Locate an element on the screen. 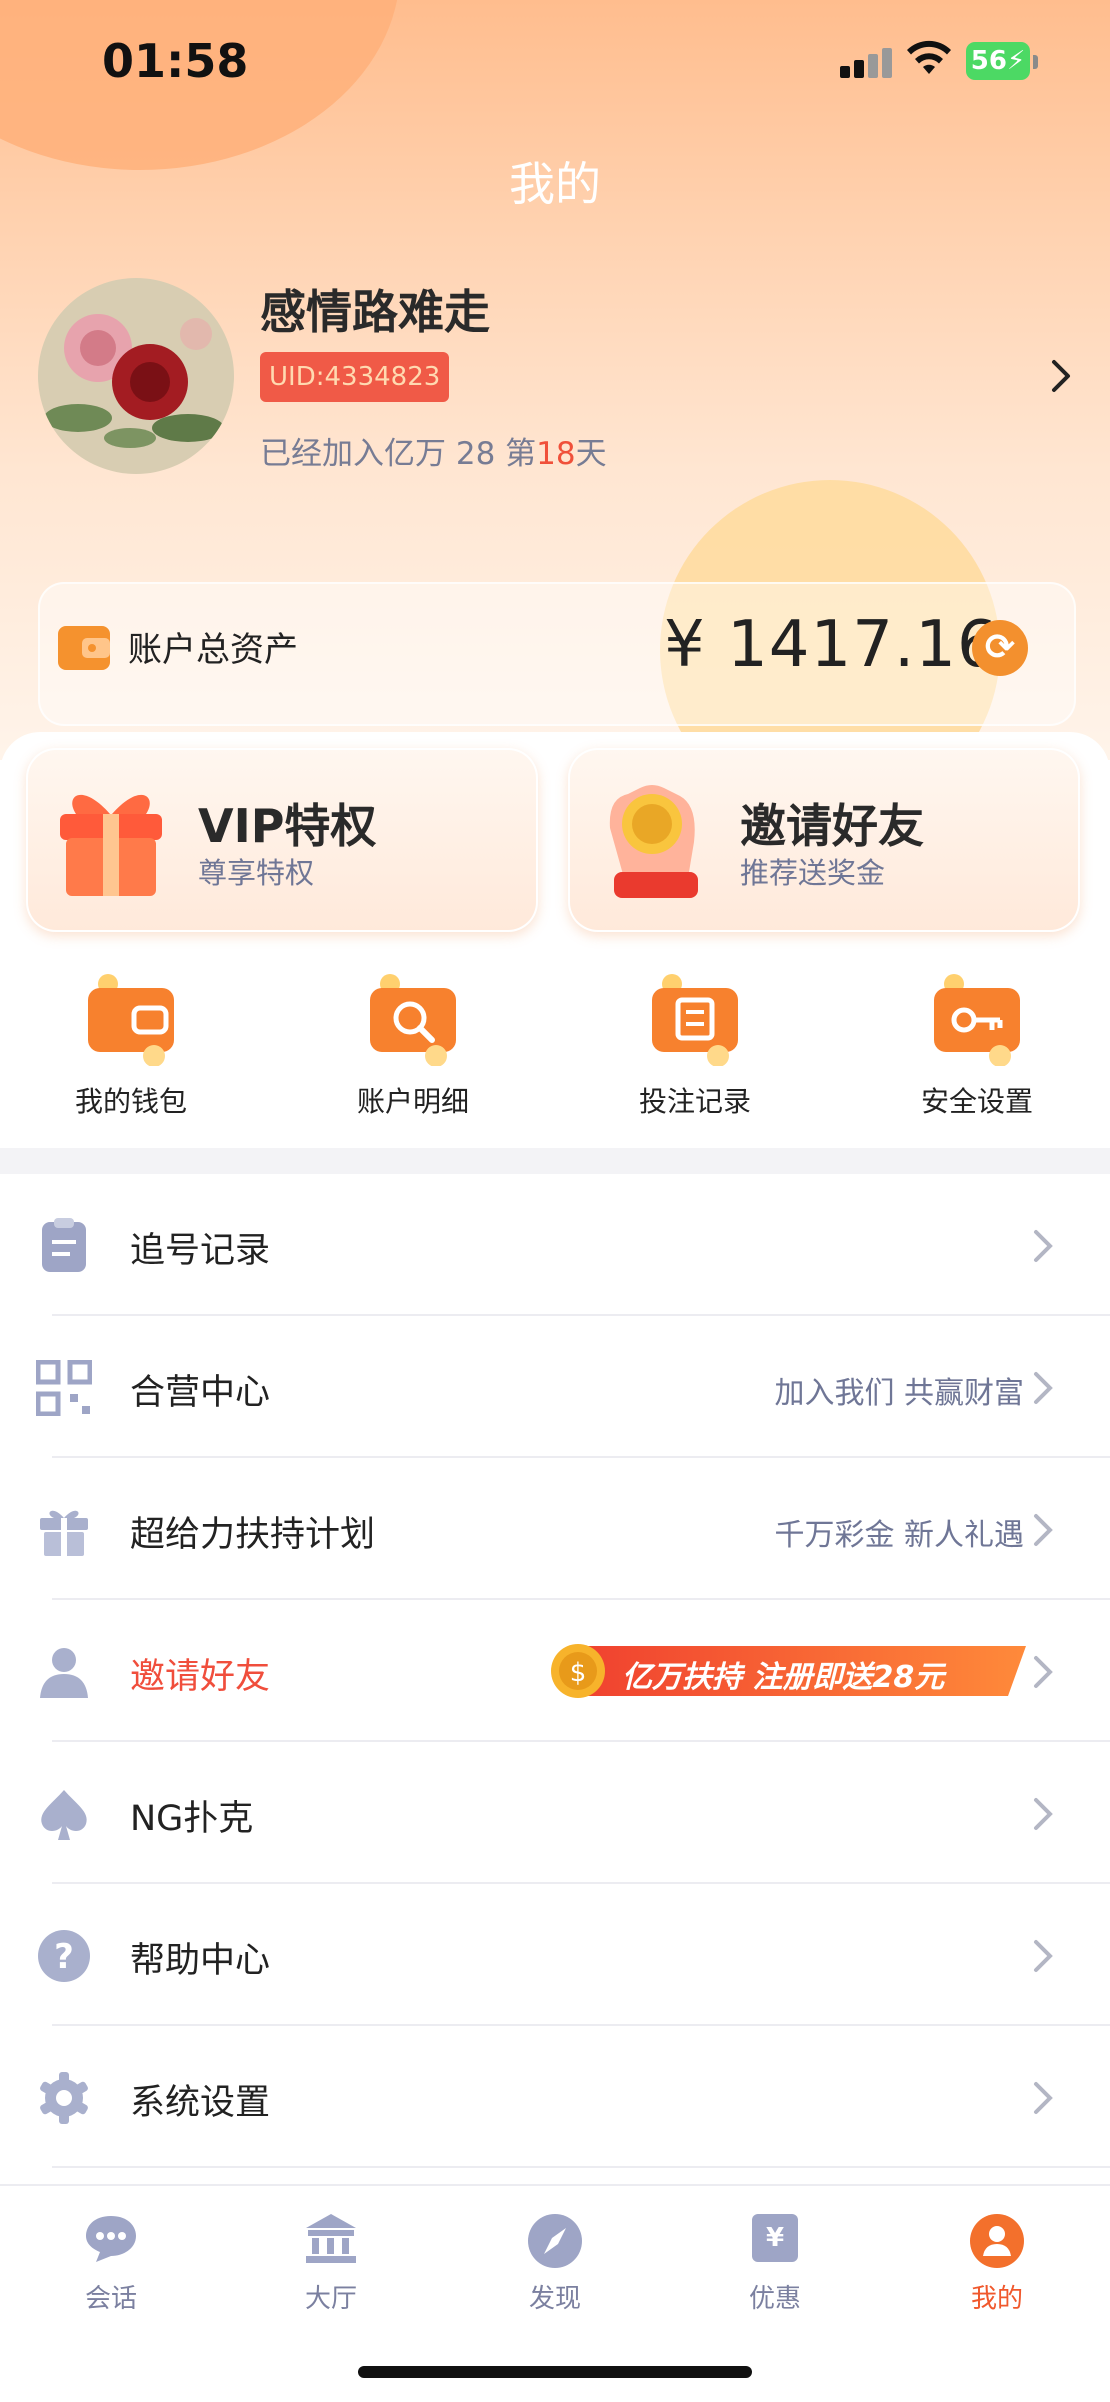  vip-card: VIP特权 尊享特权 is located at coordinates (282, 840).